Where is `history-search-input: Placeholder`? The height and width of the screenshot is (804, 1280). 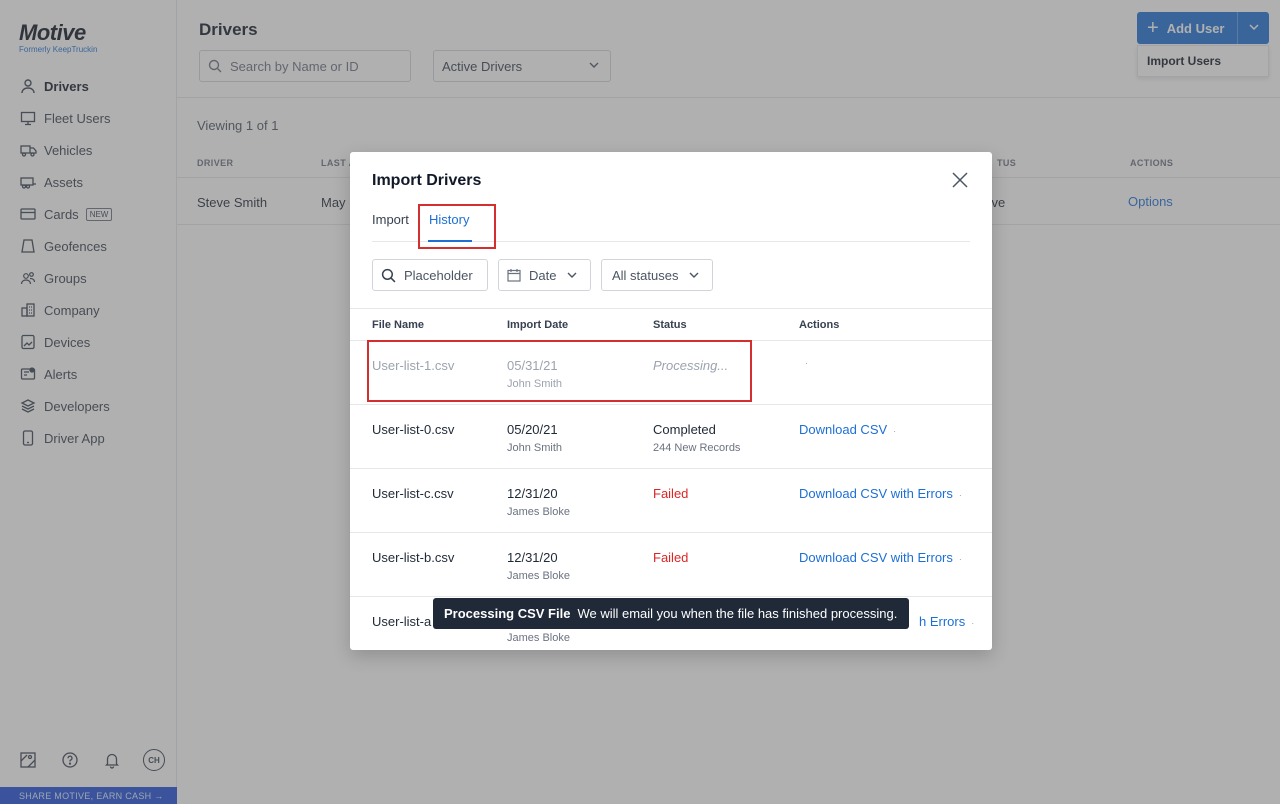
history-search-input: Placeholder is located at coordinates (430, 275).